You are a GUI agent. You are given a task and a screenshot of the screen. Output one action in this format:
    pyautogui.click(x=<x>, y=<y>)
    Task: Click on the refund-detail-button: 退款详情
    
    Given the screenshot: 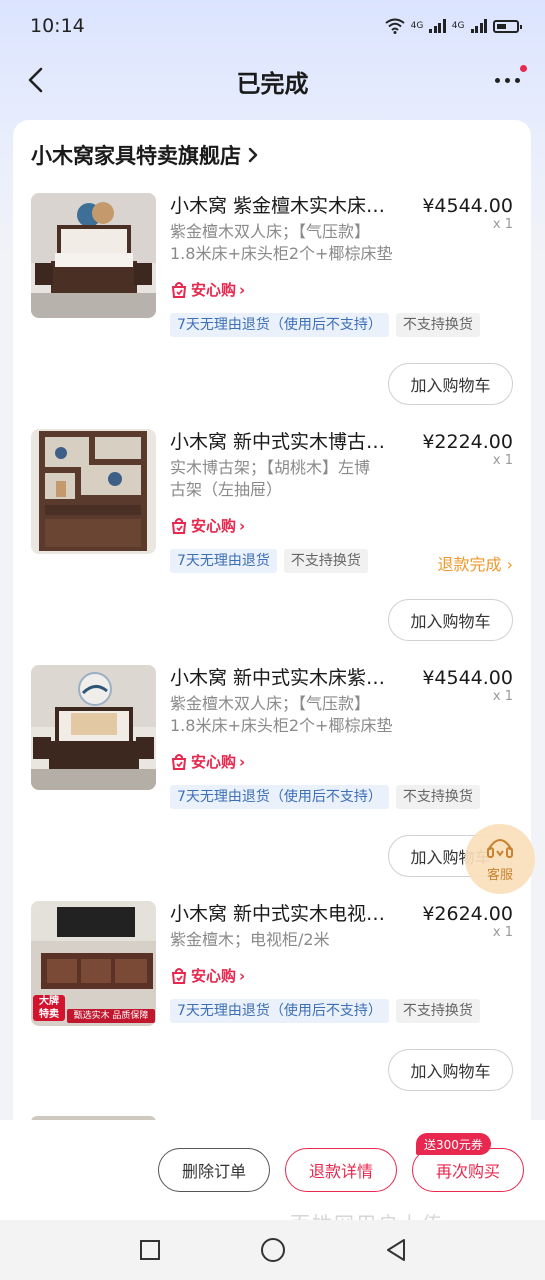 What is the action you would take?
    pyautogui.click(x=341, y=1170)
    